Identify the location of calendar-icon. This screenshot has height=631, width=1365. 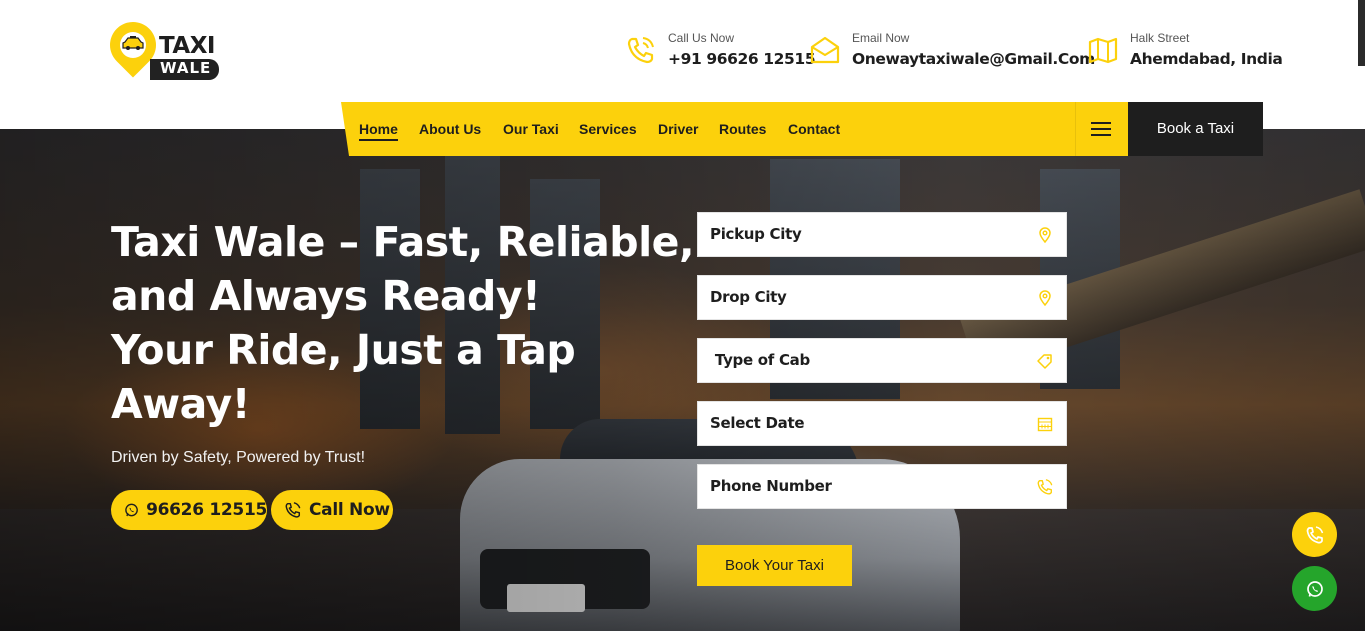
(1045, 424).